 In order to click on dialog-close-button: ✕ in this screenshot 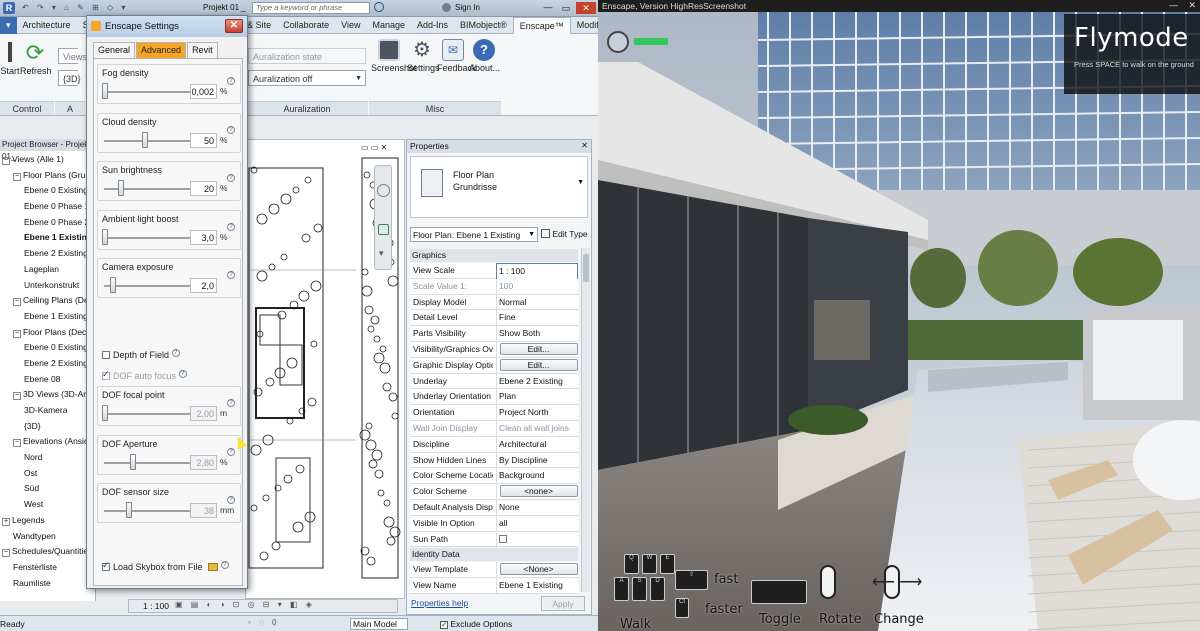, I will do `click(234, 26)`.